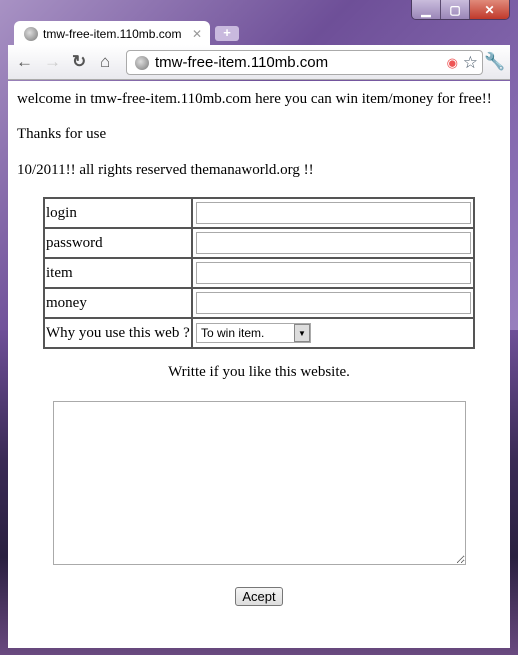 The image size is (518, 655). I want to click on item-label: item, so click(118, 273).